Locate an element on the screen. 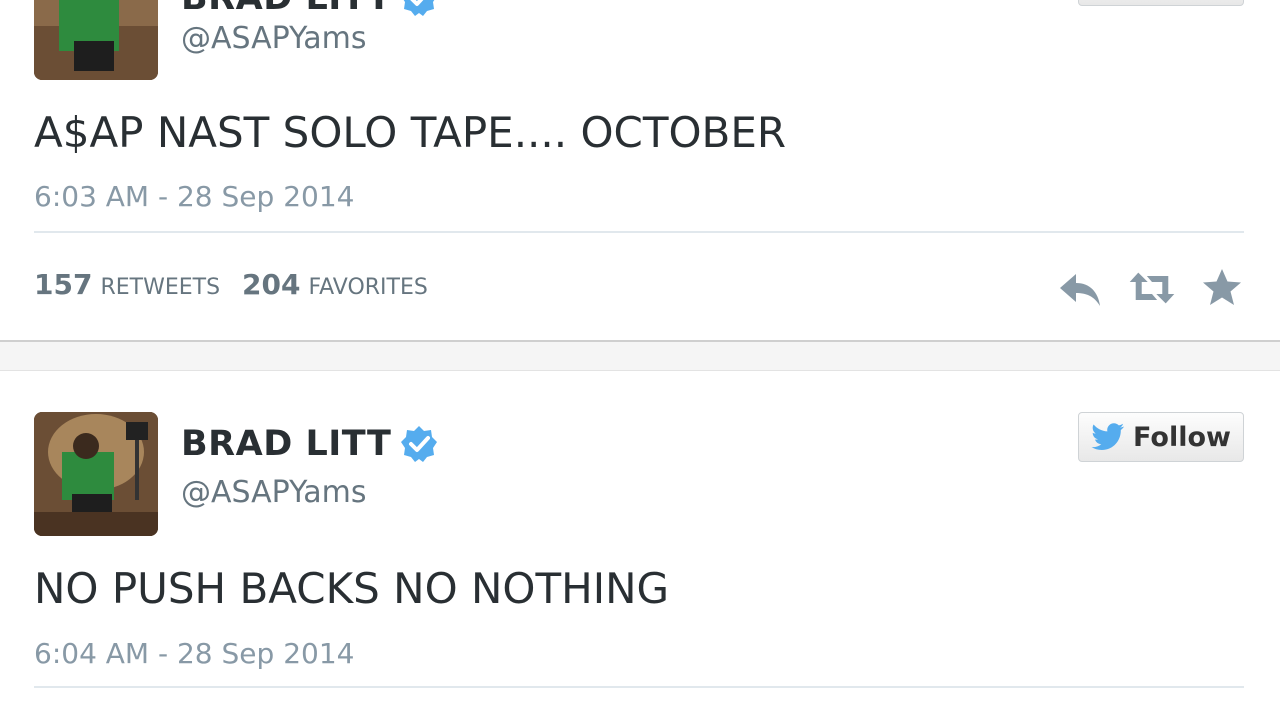  star-icon is located at coordinates (1222, 288).